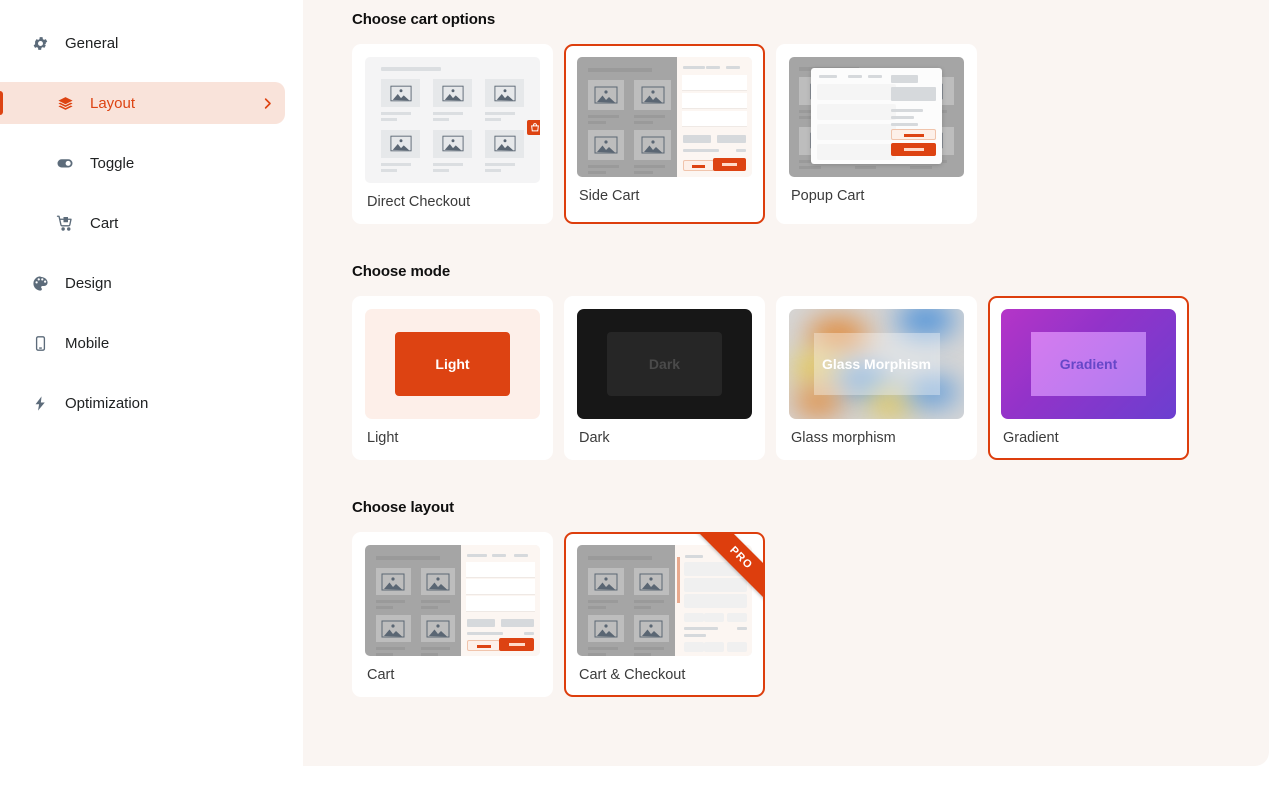 The width and height of the screenshot is (1269, 801). What do you see at coordinates (609, 196) in the screenshot?
I see `card-label: Side Cart` at bounding box center [609, 196].